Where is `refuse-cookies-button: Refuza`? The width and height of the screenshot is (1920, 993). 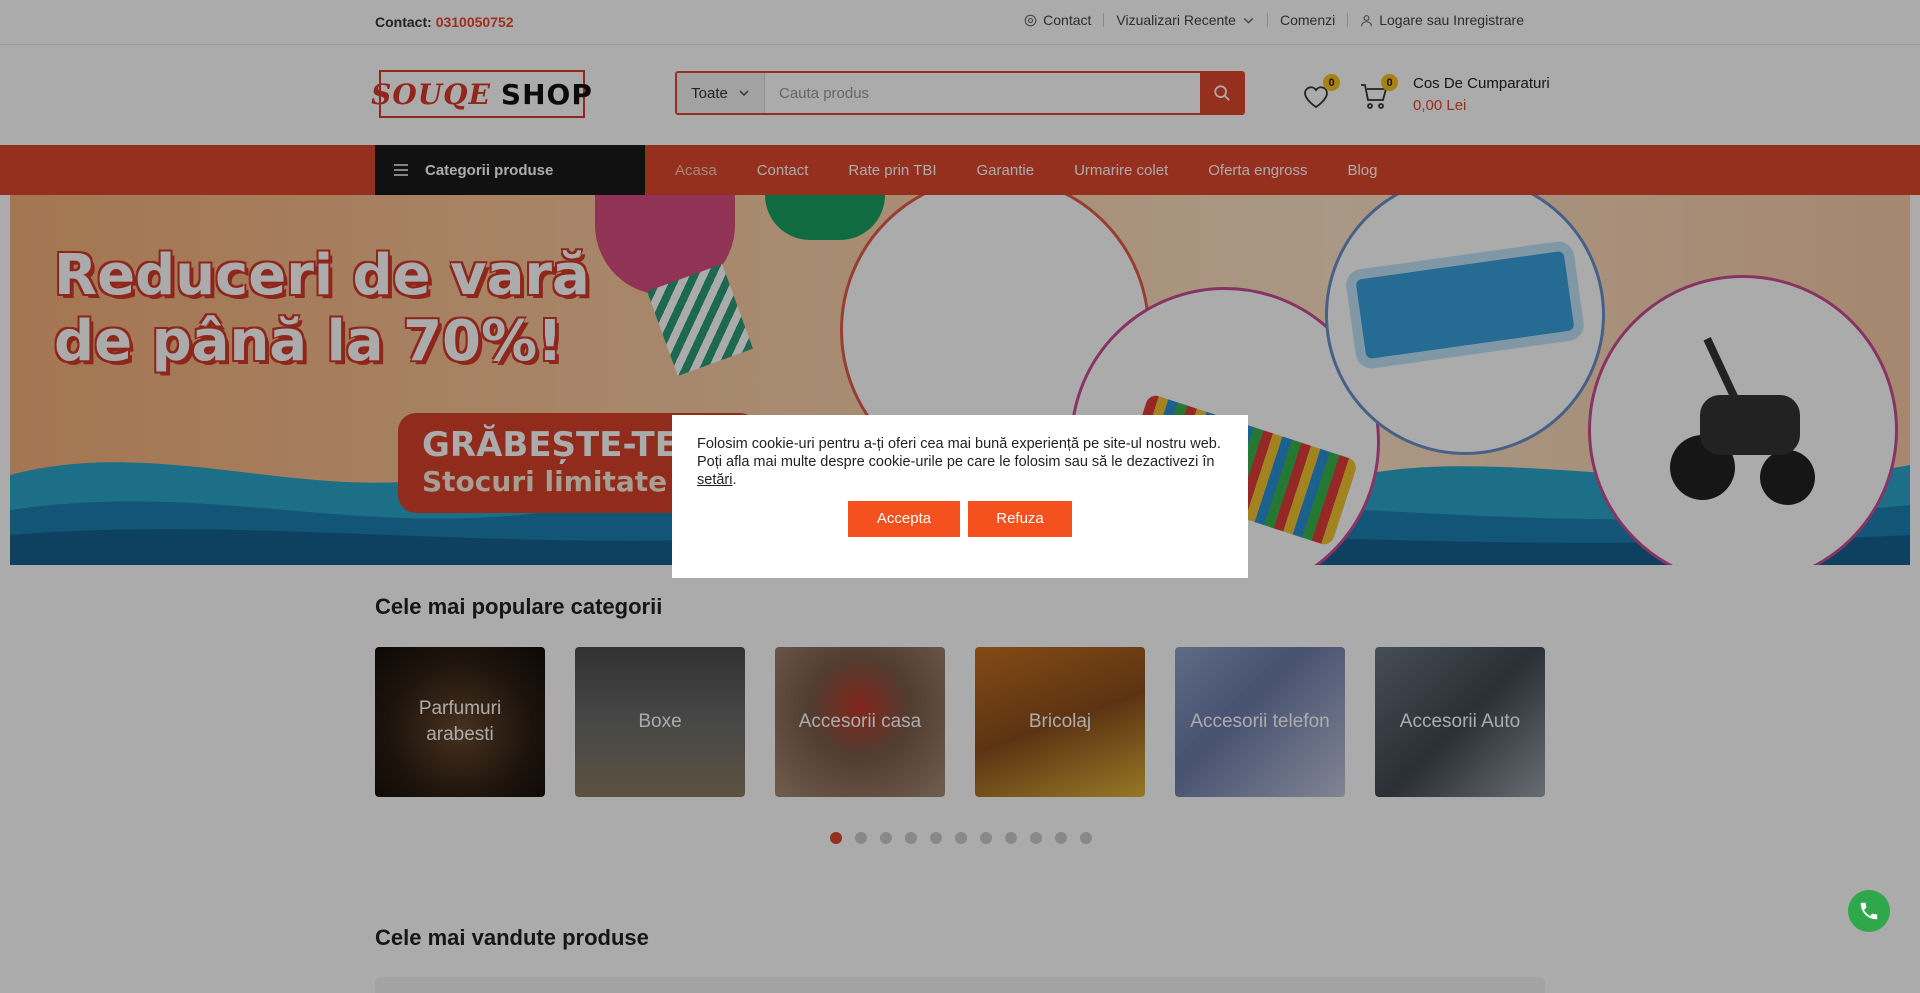 refuse-cookies-button: Refuza is located at coordinates (1020, 519).